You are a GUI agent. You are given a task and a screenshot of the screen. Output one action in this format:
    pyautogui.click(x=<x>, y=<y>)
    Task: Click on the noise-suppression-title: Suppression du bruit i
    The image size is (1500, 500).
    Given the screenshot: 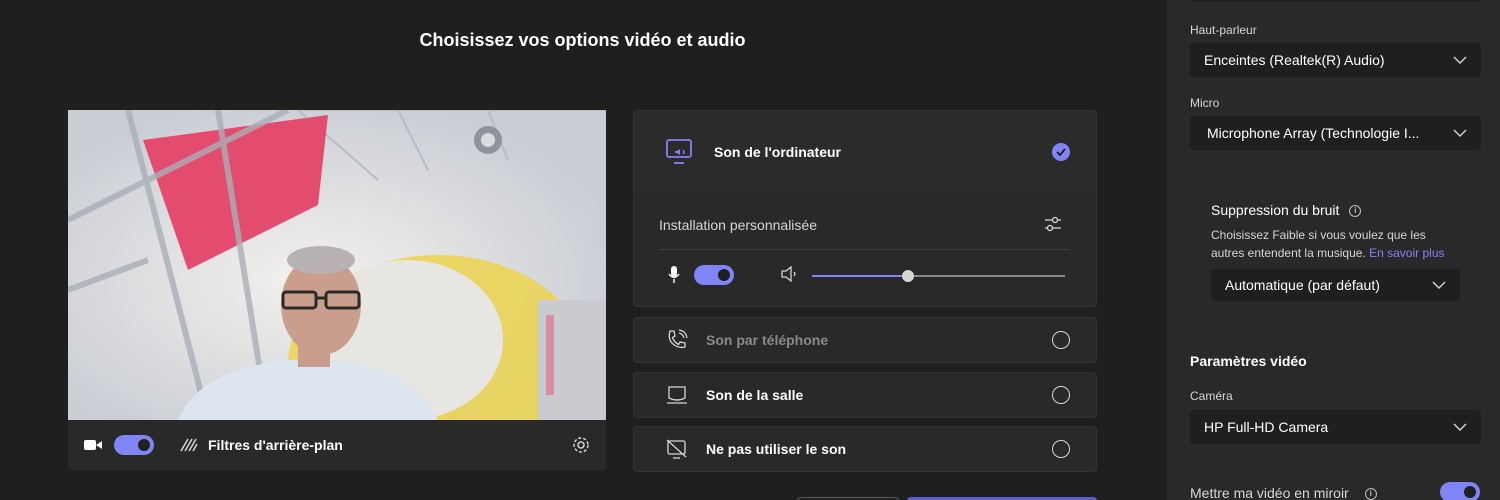 What is the action you would take?
    pyautogui.click(x=1286, y=210)
    